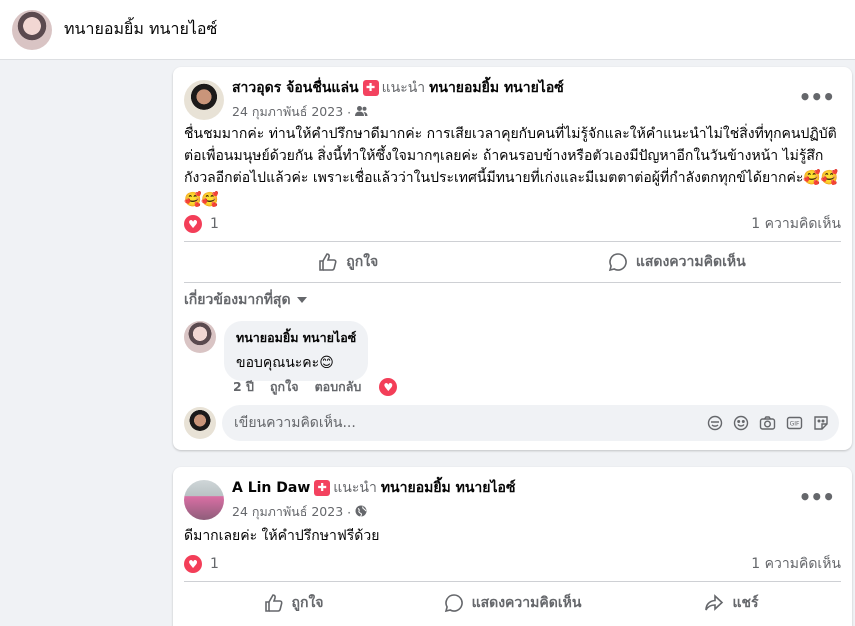 The width and height of the screenshot is (855, 626). Describe the element at coordinates (243, 387) in the screenshot. I see `comment-time: 2 ปี` at that location.